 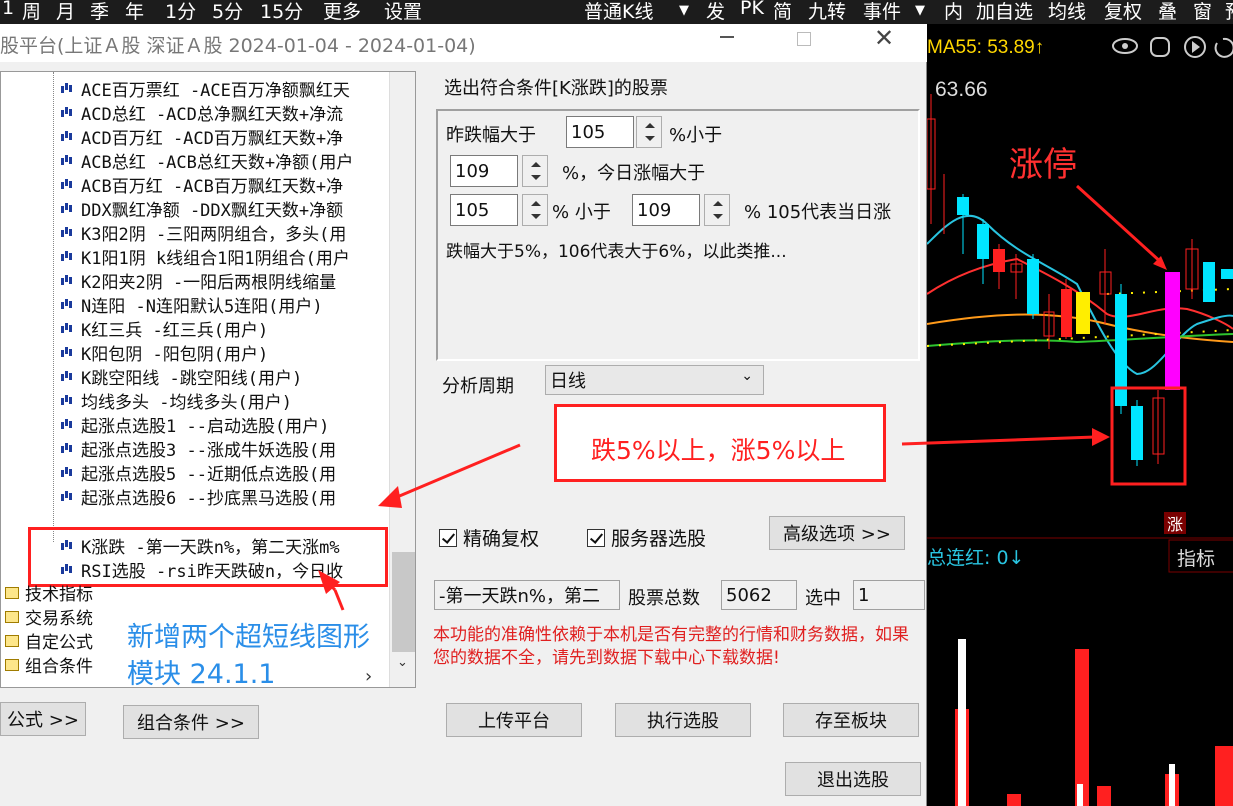 I want to click on annotation-arrows, so click(x=714, y=519).